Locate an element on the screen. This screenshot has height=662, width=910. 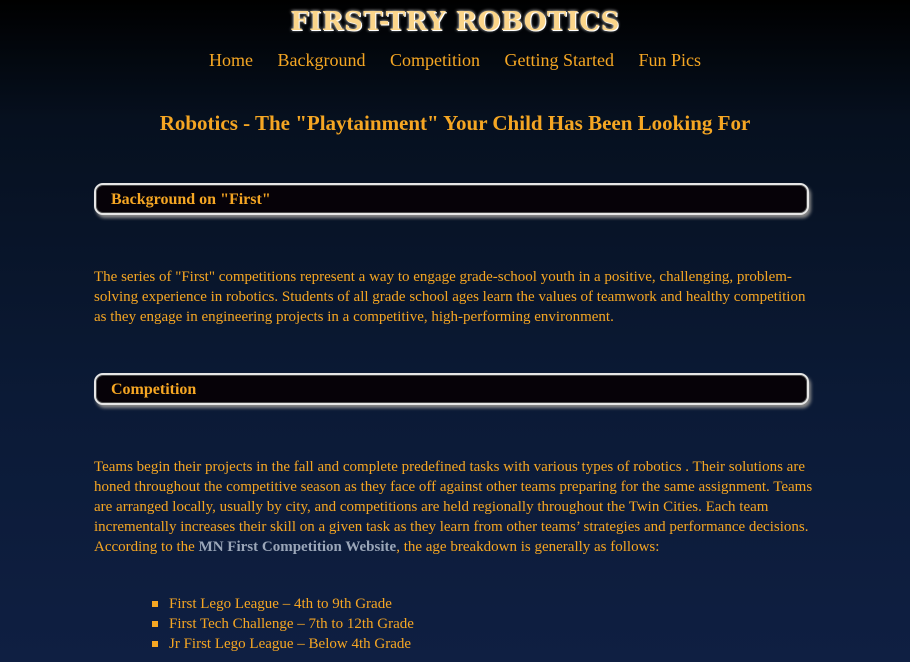
section-header-background: Background on "First" is located at coordinates (451, 199).